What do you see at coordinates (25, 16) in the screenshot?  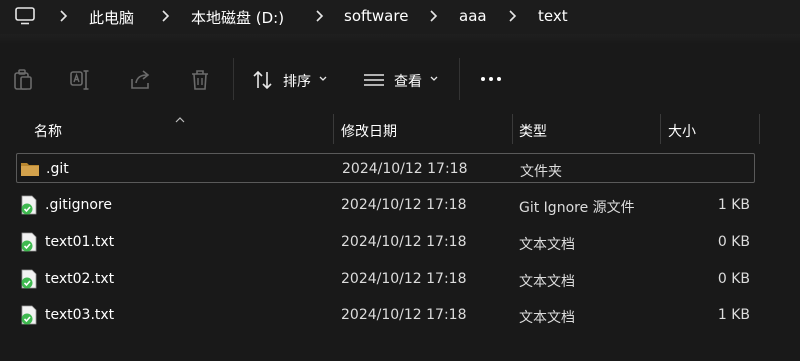 I see `this-pc-icon` at bounding box center [25, 16].